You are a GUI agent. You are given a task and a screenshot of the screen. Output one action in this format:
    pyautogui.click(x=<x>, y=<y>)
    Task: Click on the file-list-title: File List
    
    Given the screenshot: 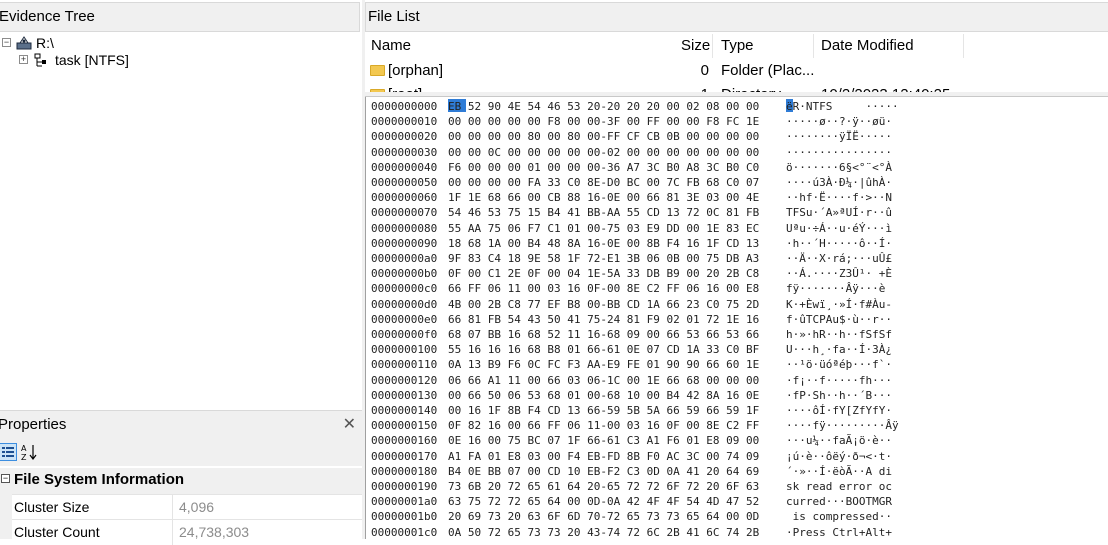 What is the action you would take?
    pyautogui.click(x=394, y=16)
    